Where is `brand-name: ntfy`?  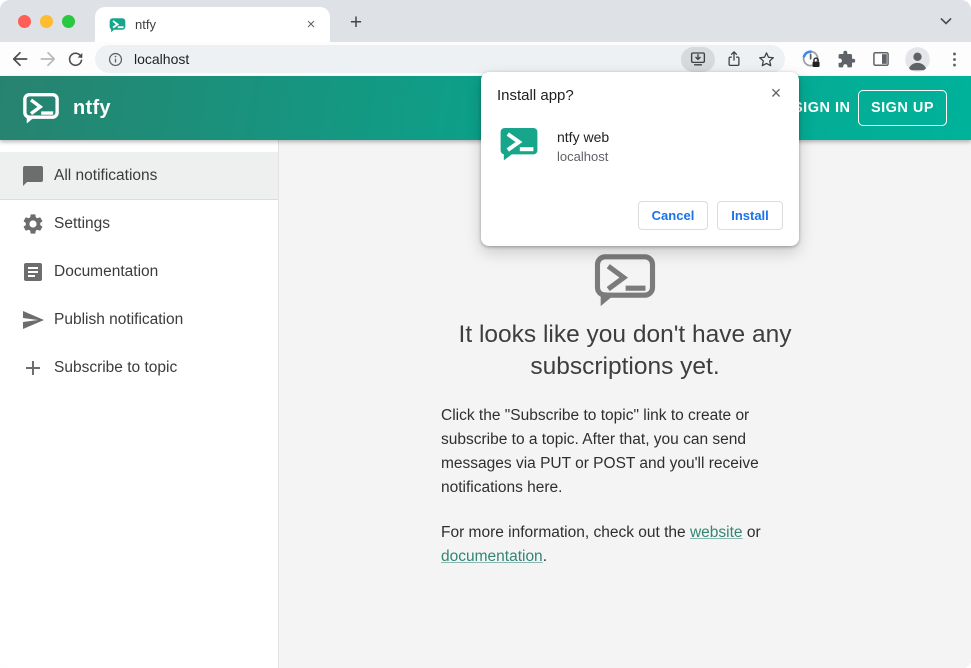
brand-name: ntfy is located at coordinates (92, 107).